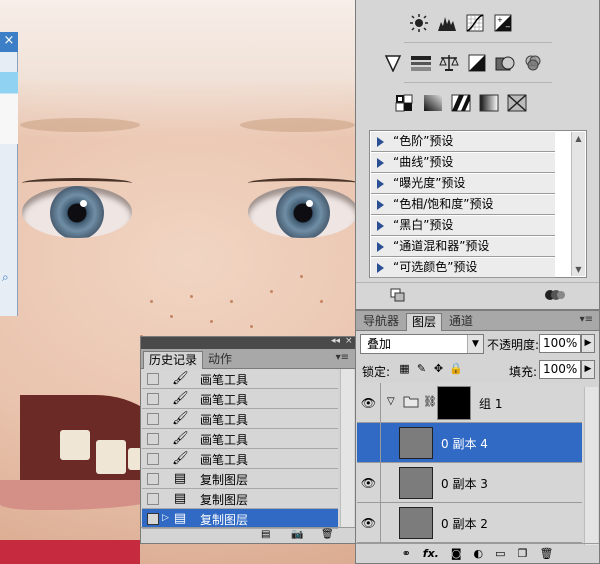 The width and height of the screenshot is (600, 564). Describe the element at coordinates (265, 534) in the screenshot. I see `new-document-from-state-icon: ▤` at that location.